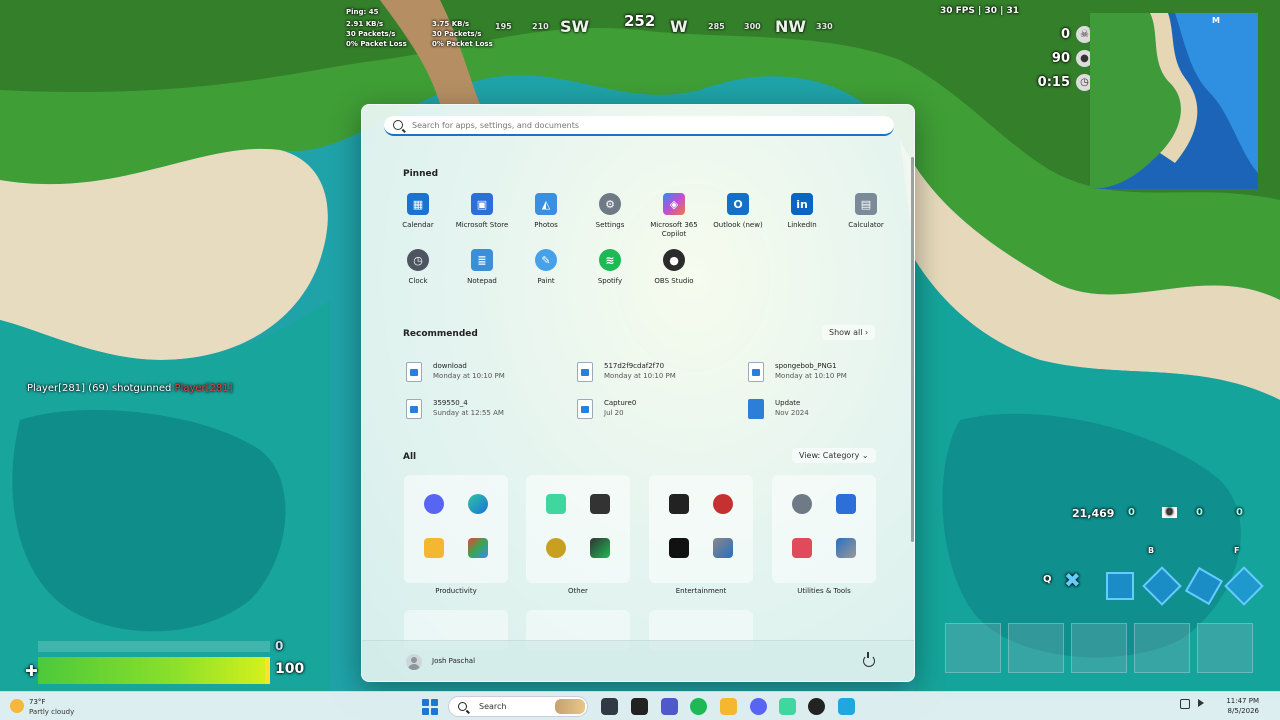 This screenshot has height=720, width=1280. Describe the element at coordinates (698, 706) in the screenshot. I see `spotify-icon` at that location.